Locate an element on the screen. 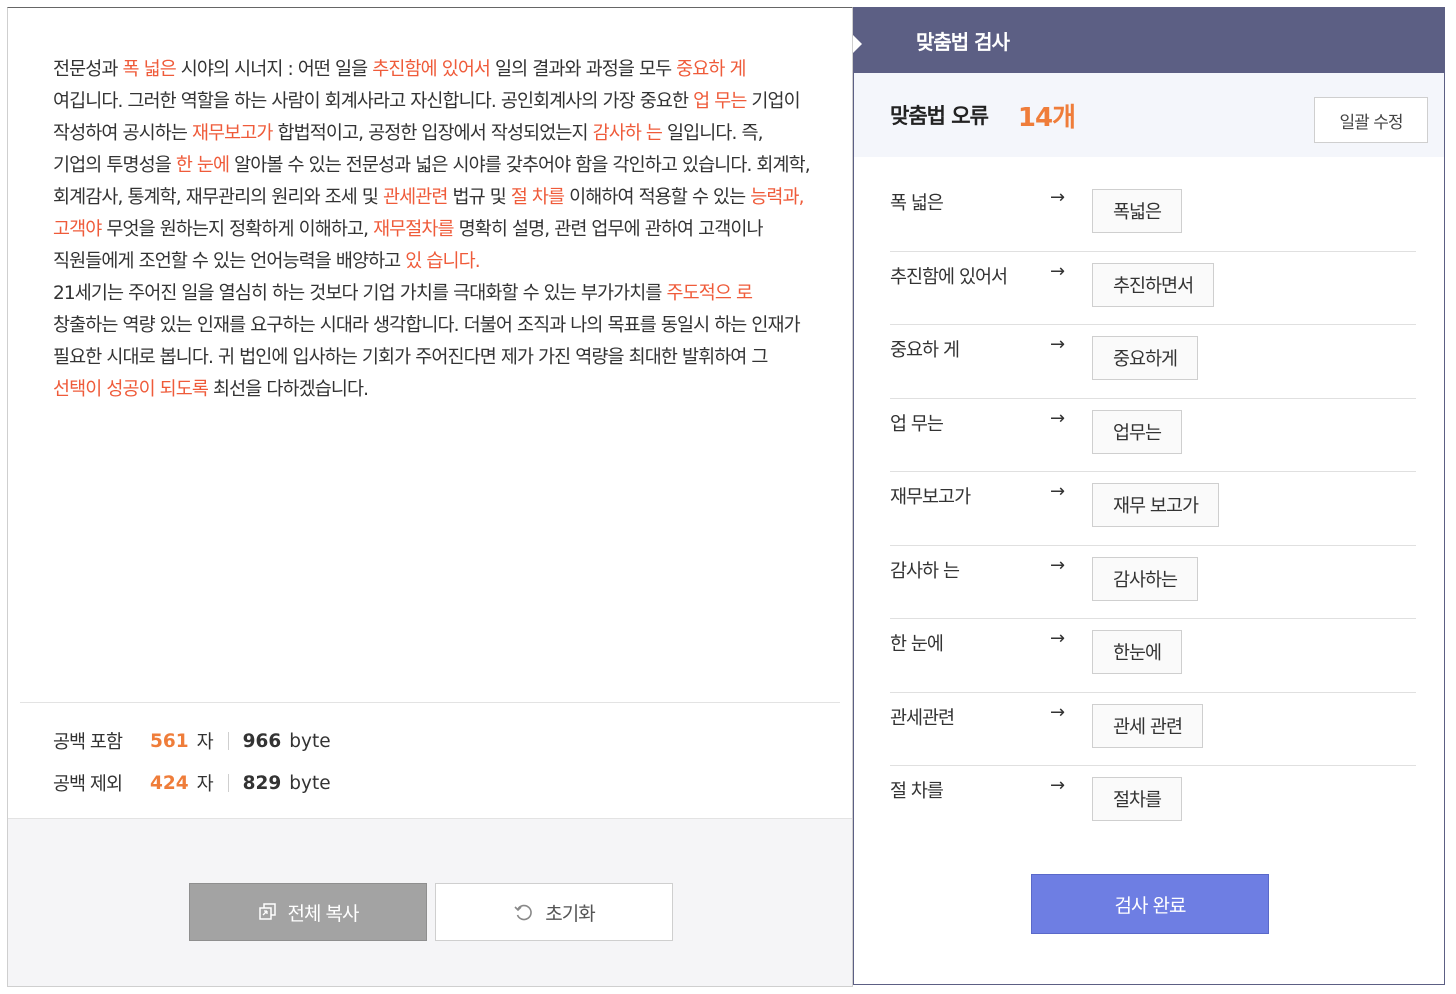  suggestion-button: 추진하면서 is located at coordinates (1153, 284).